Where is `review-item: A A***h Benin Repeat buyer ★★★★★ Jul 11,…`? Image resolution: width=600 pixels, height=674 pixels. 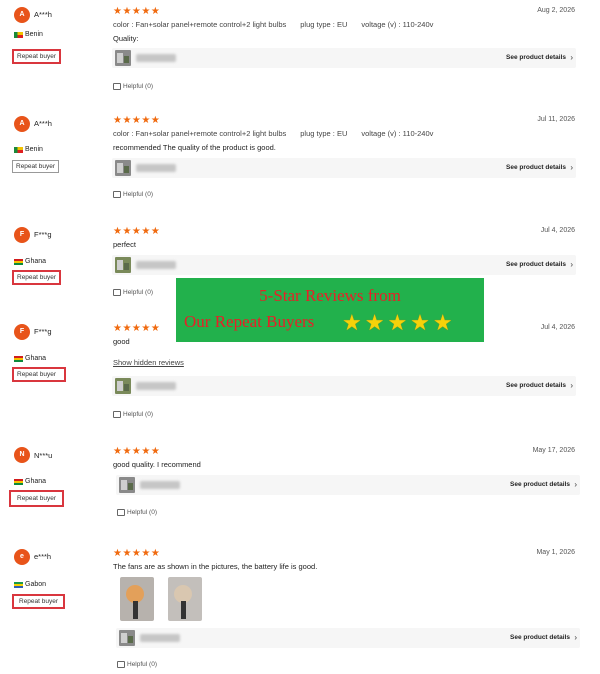 review-item: A A***h Benin Repeat buyer ★★★★★ Jul 11,… is located at coordinates (300, 161).